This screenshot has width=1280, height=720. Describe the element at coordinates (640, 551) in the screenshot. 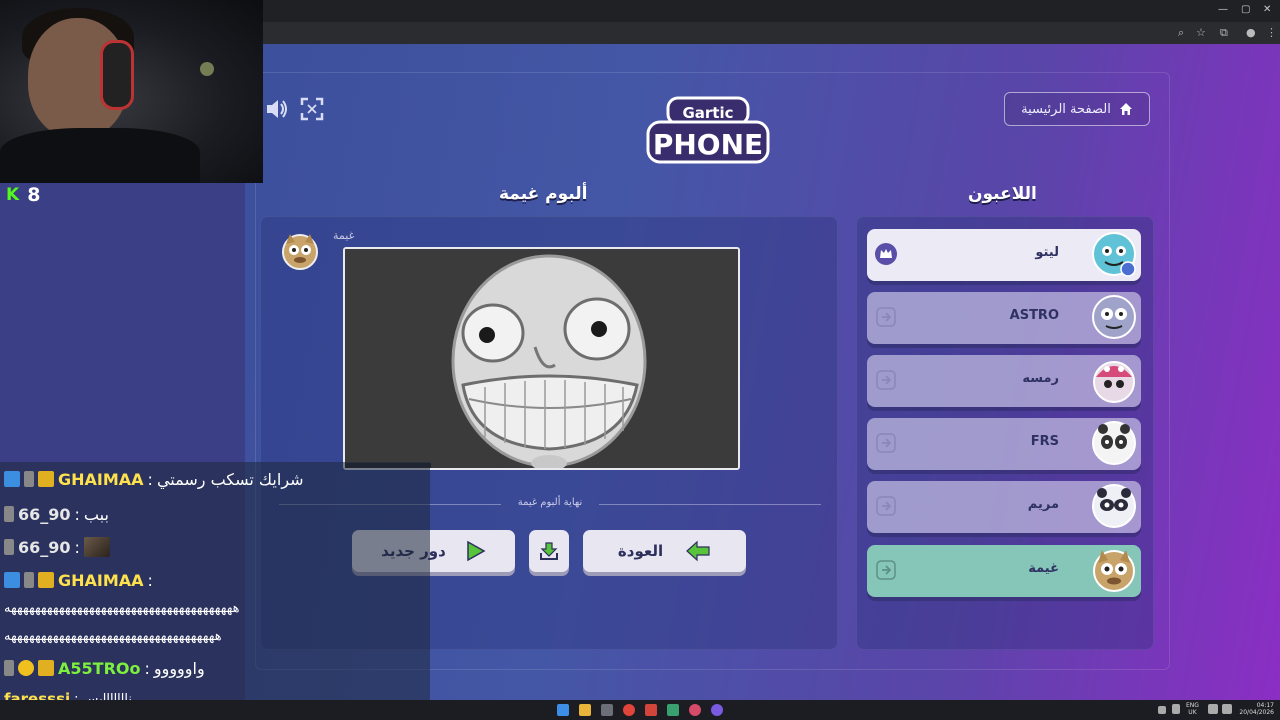

I see `back-label: العودة` at that location.